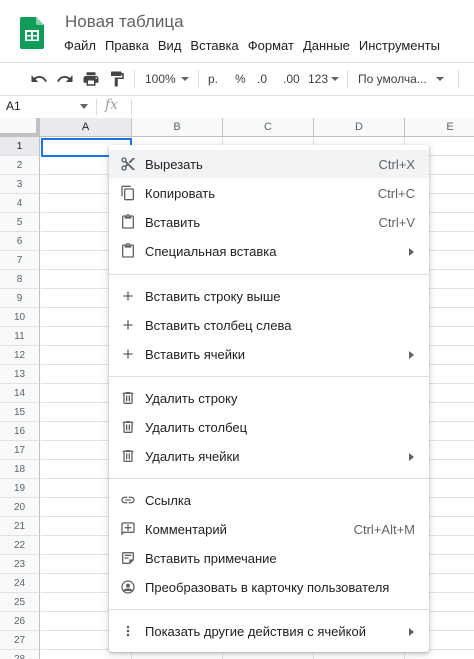 This screenshot has height=659, width=474. What do you see at coordinates (20, 621) in the screenshot?
I see `row-header: 26` at bounding box center [20, 621].